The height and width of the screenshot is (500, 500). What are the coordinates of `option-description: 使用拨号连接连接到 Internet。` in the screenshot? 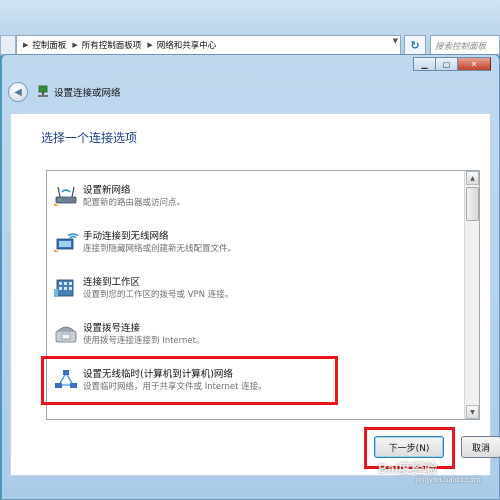 It's located at (144, 341).